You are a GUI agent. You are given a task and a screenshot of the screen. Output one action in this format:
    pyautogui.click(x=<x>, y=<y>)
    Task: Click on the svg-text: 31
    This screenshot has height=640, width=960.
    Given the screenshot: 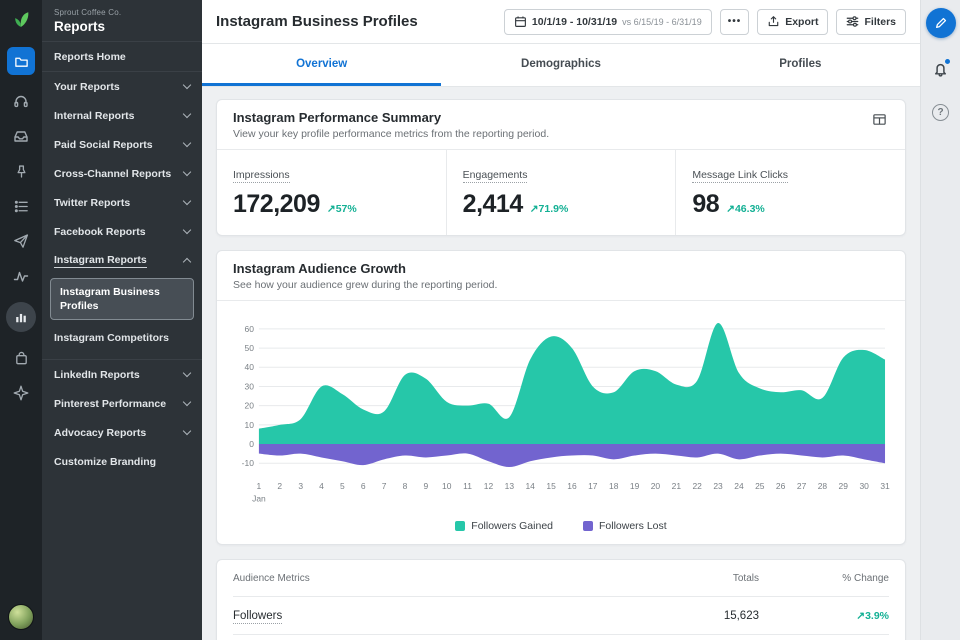 What is the action you would take?
    pyautogui.click(x=885, y=486)
    